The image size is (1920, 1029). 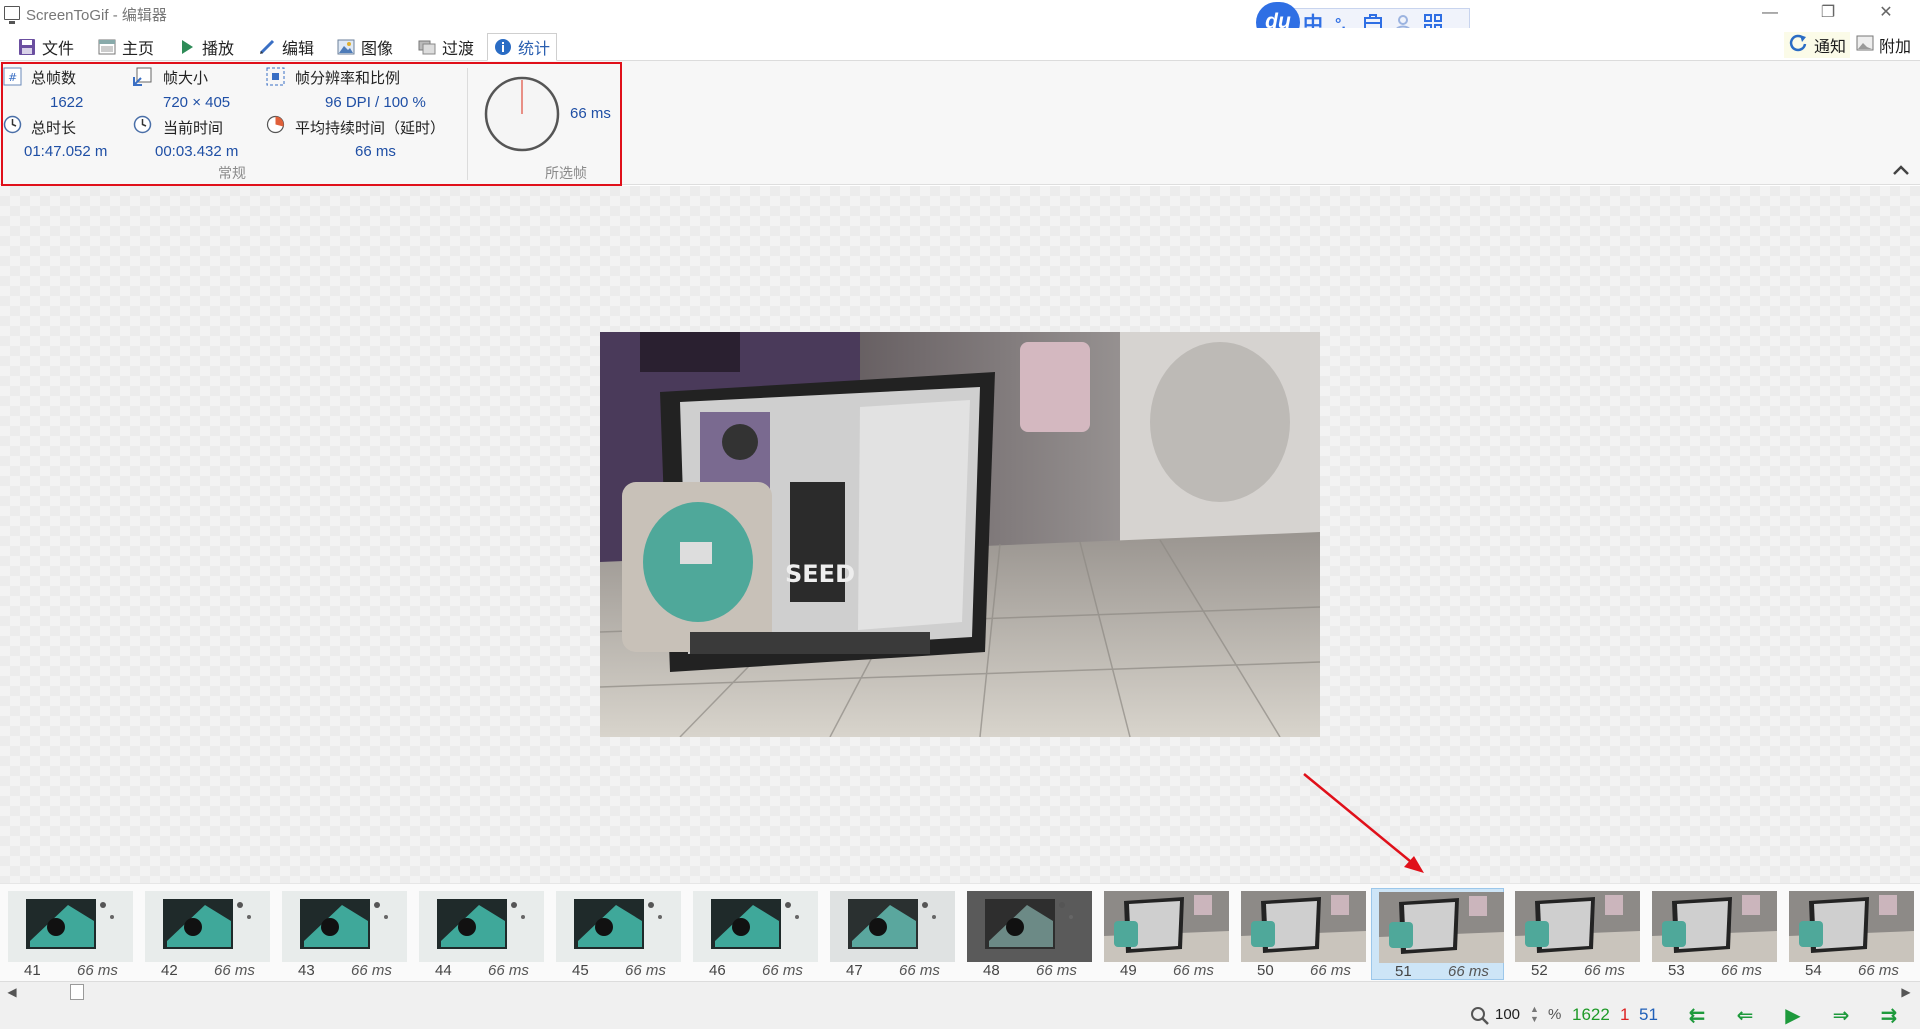 What do you see at coordinates (960, 991) in the screenshot?
I see `filmstrip-scrollbar: ◀ ▶` at bounding box center [960, 991].